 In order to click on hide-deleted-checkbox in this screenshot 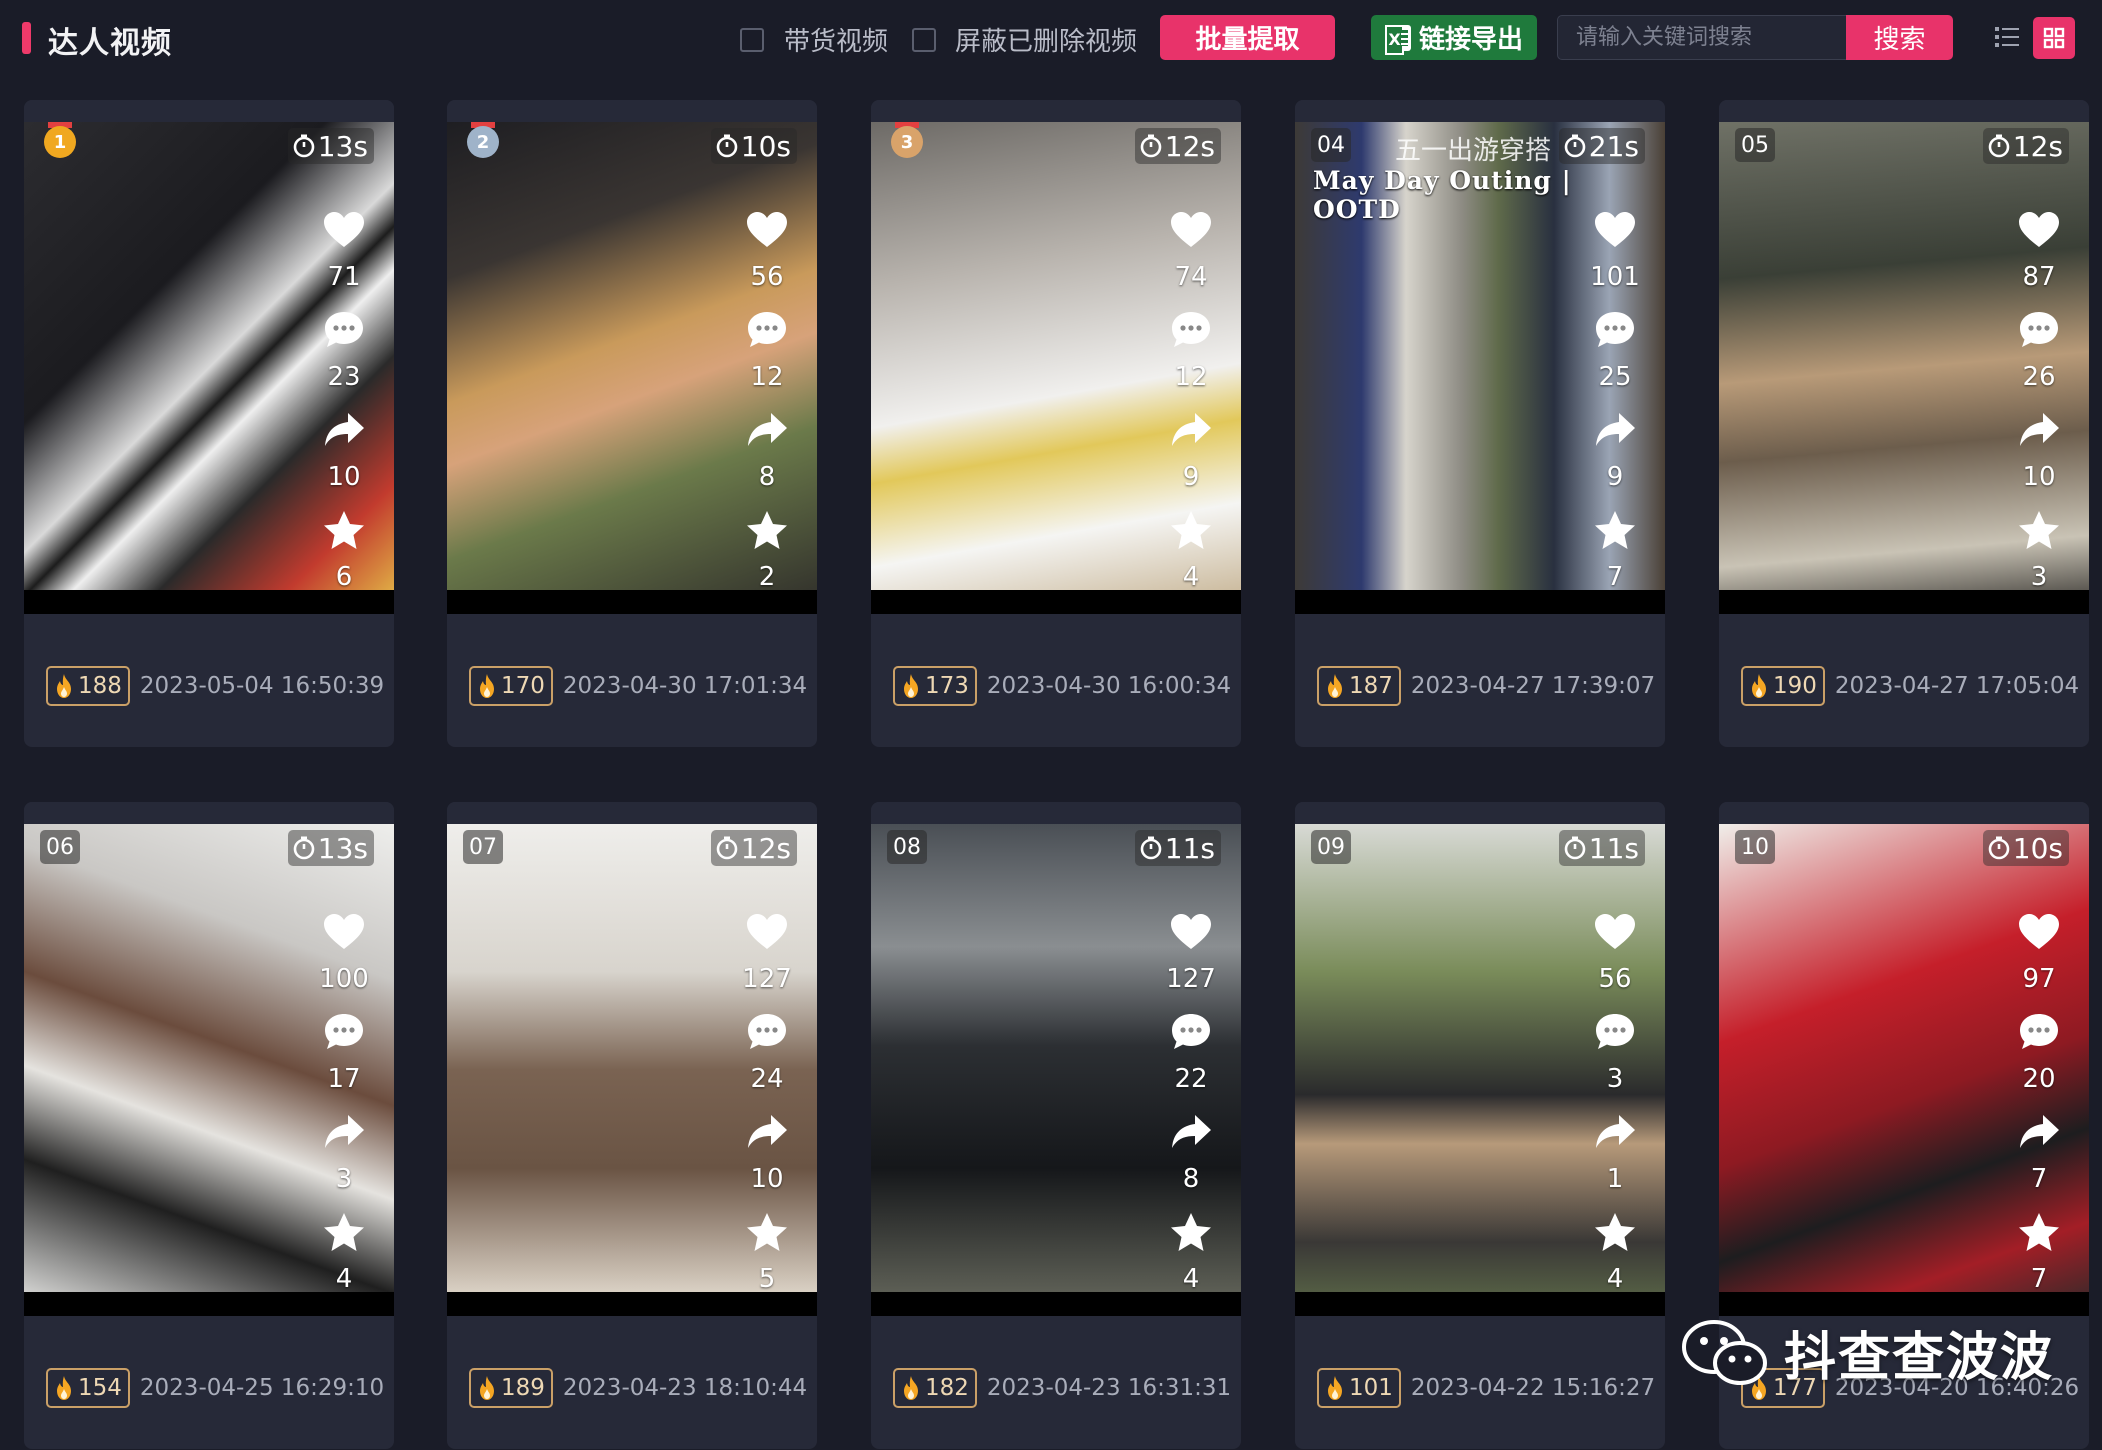, I will do `click(924, 40)`.